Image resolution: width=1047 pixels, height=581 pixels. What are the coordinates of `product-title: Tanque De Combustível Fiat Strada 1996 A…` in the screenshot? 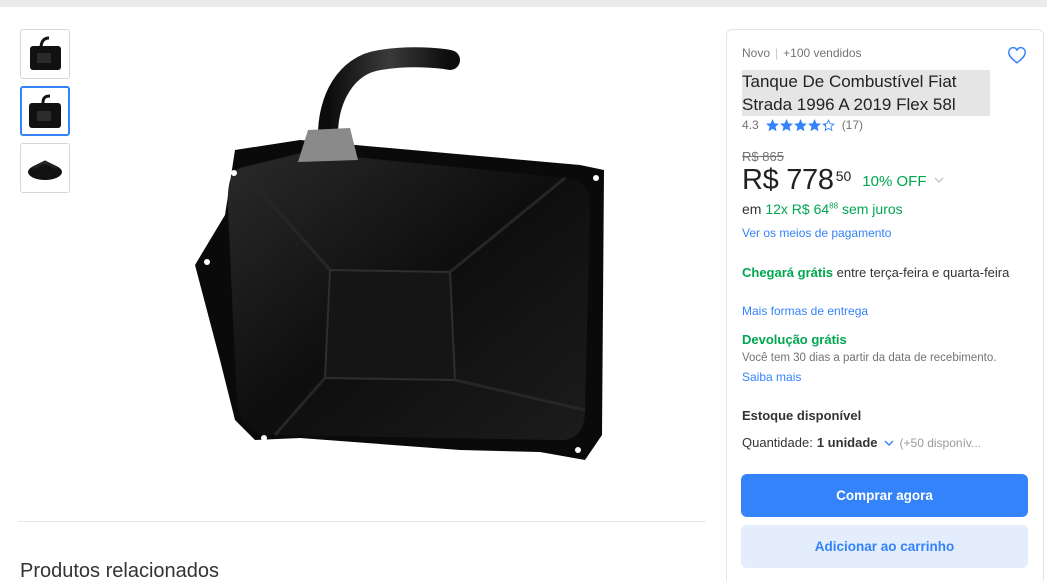 It's located at (866, 93).